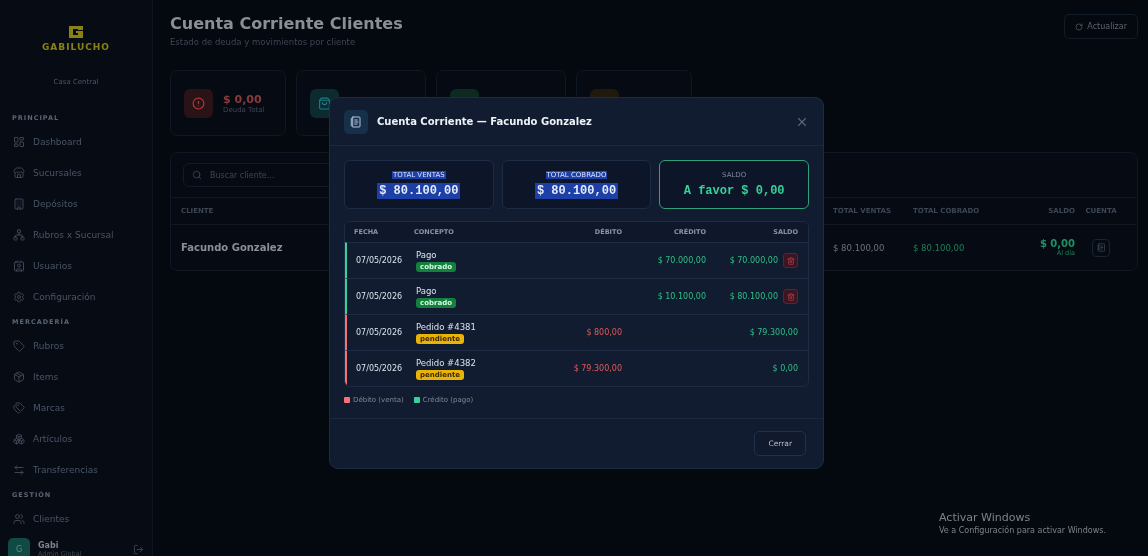  I want to click on nav-item: Dashboard, so click(76, 141).